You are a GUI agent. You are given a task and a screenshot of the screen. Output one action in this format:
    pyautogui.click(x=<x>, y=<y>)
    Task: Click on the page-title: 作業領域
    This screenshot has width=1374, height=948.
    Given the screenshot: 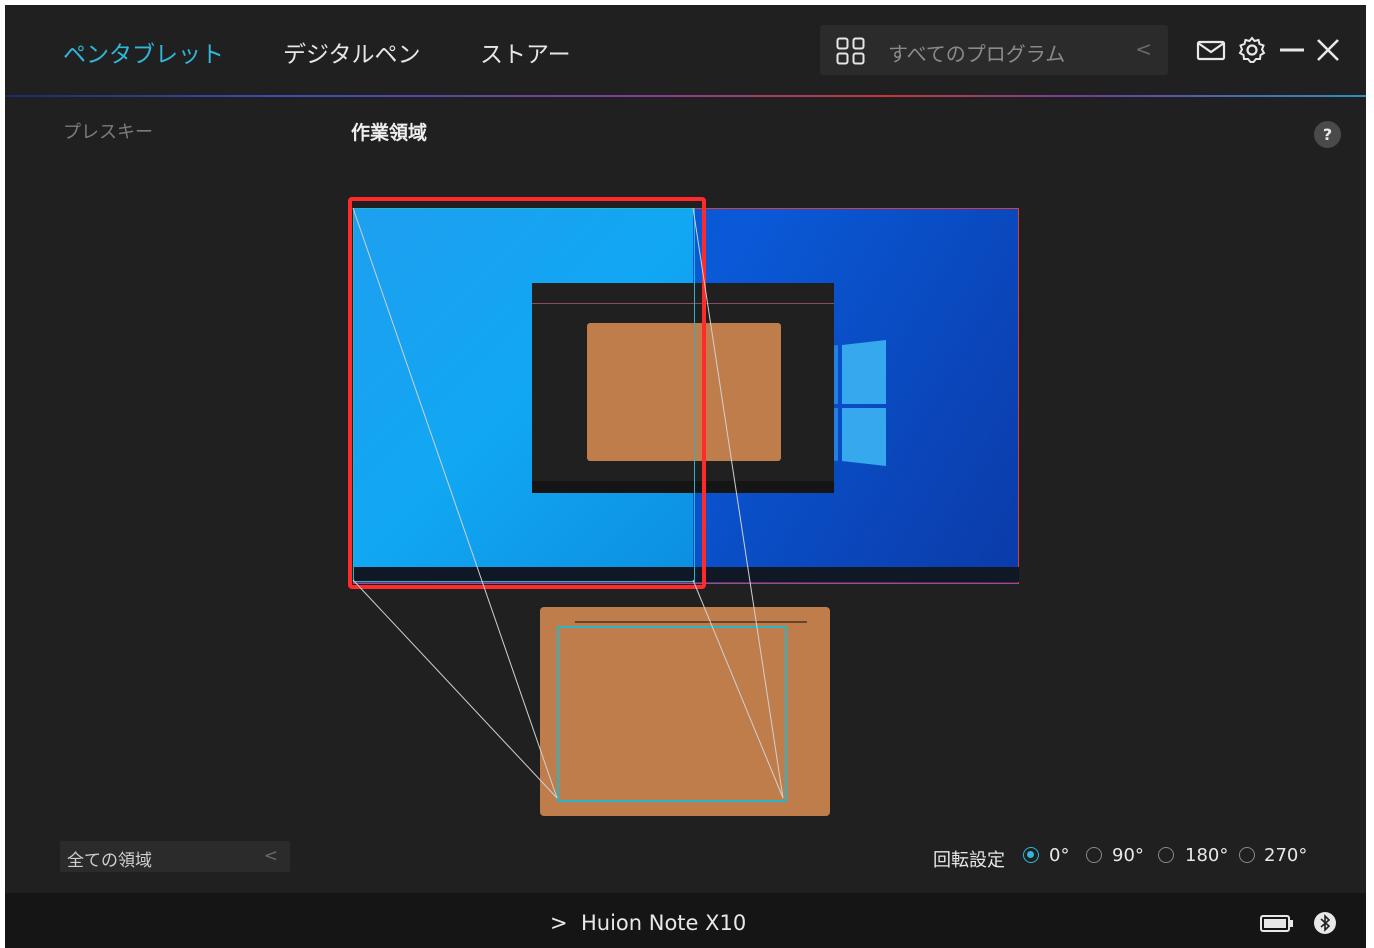 What is the action you would take?
    pyautogui.click(x=389, y=133)
    